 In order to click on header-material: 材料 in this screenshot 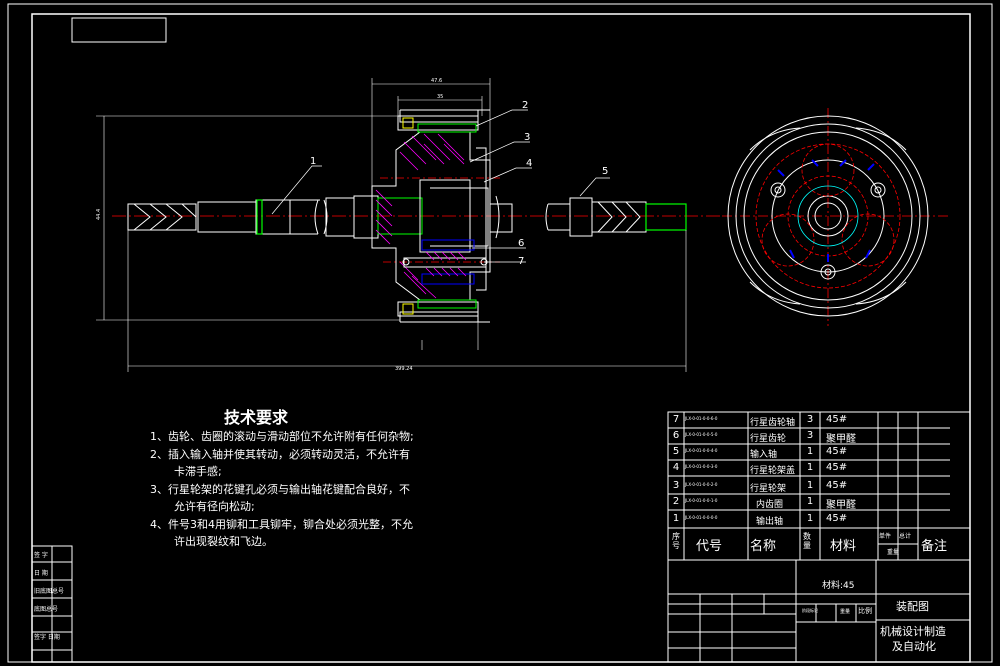, I will do `click(843, 546)`.